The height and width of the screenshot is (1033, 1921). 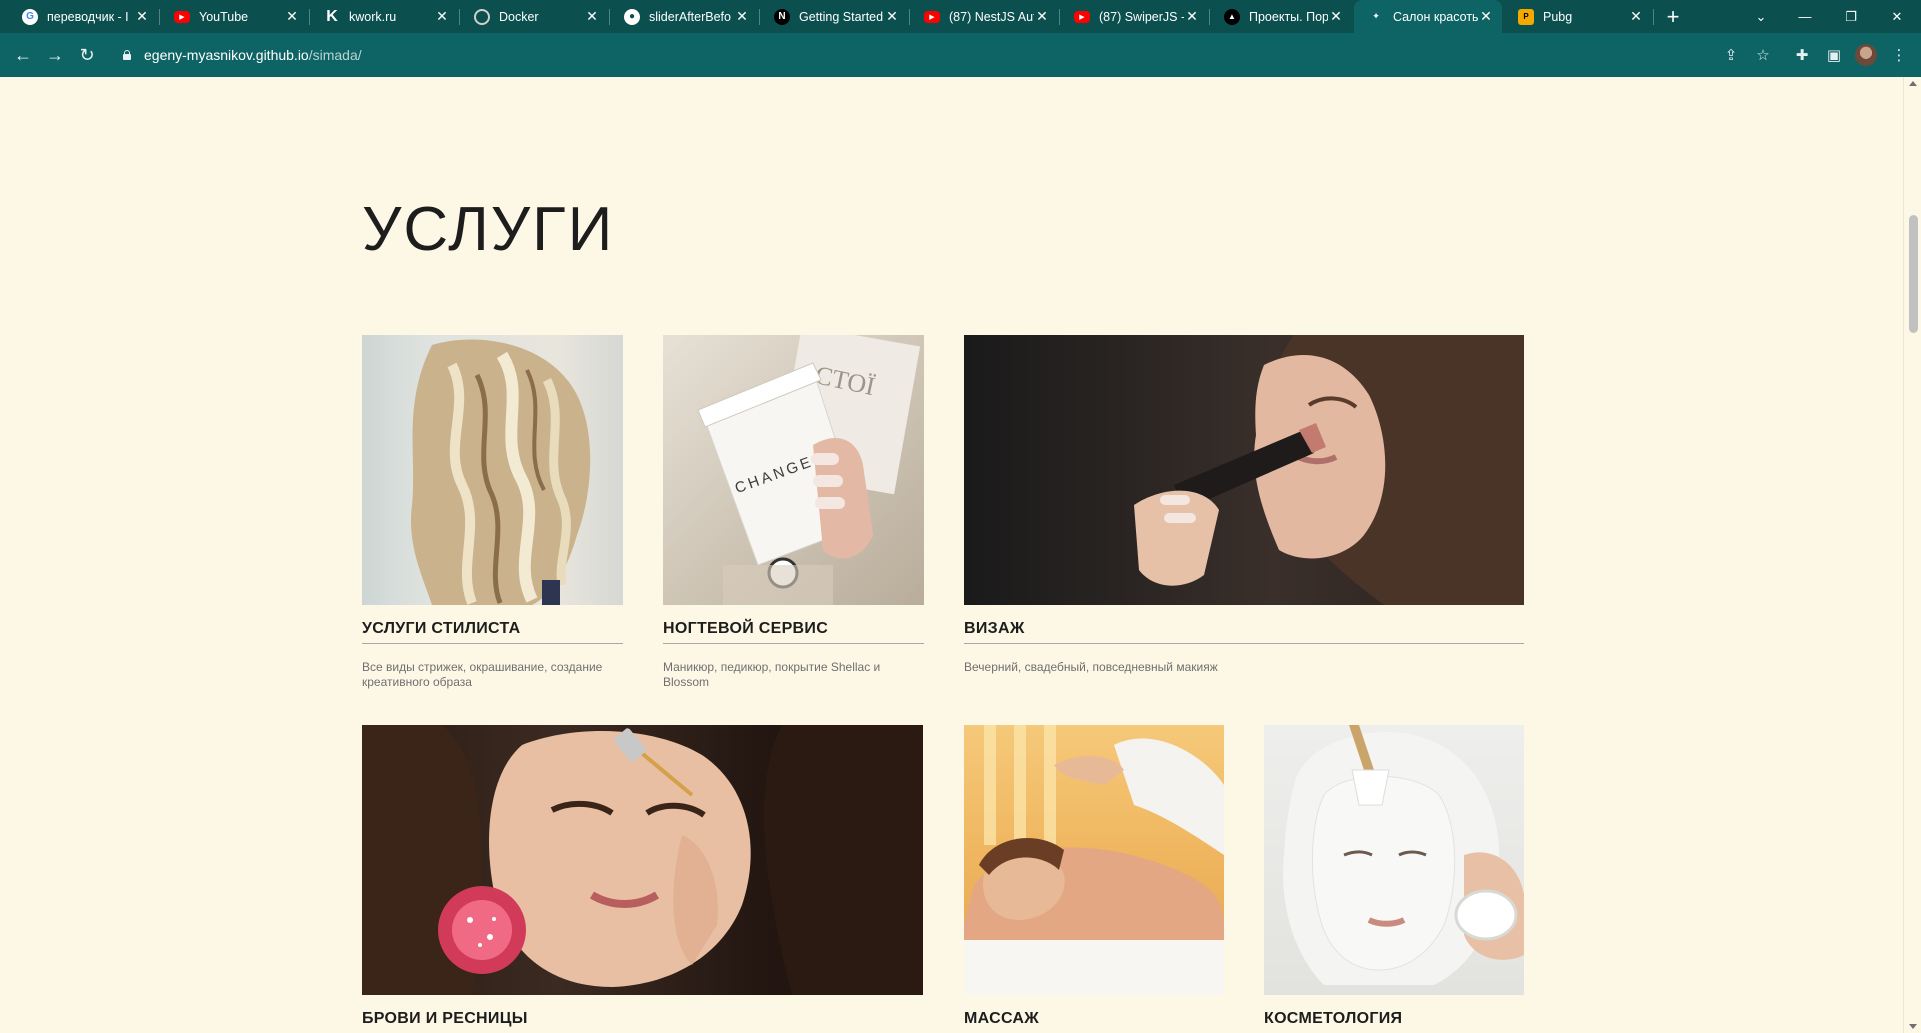 I want to click on tab-swiper-video: ▶ (87) SwiperJS - ✕, so click(x=1134, y=16).